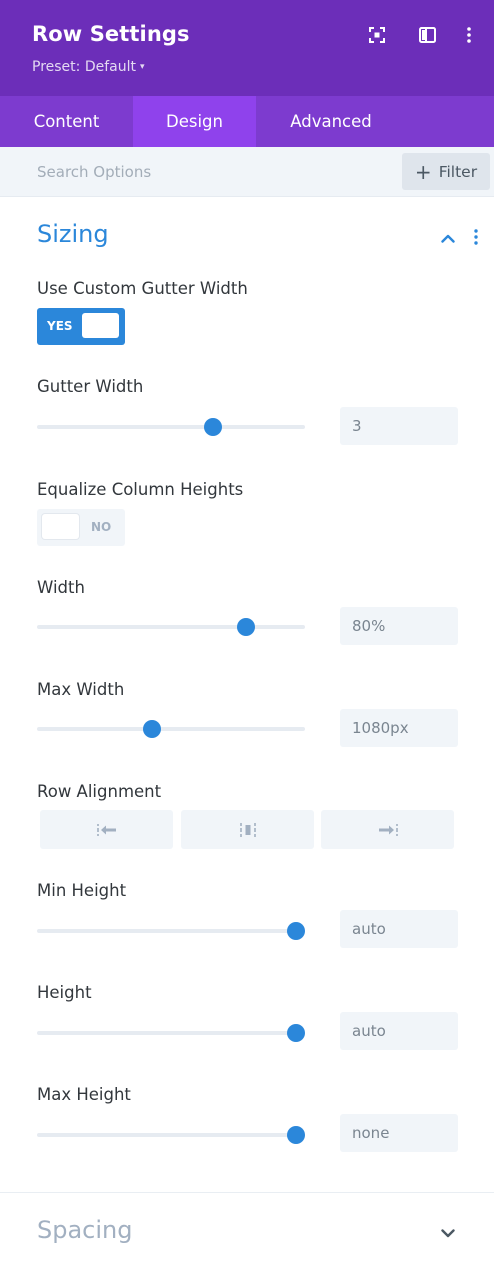 This screenshot has height=1270, width=494. I want to click on toggle-state: YES, so click(60, 326).